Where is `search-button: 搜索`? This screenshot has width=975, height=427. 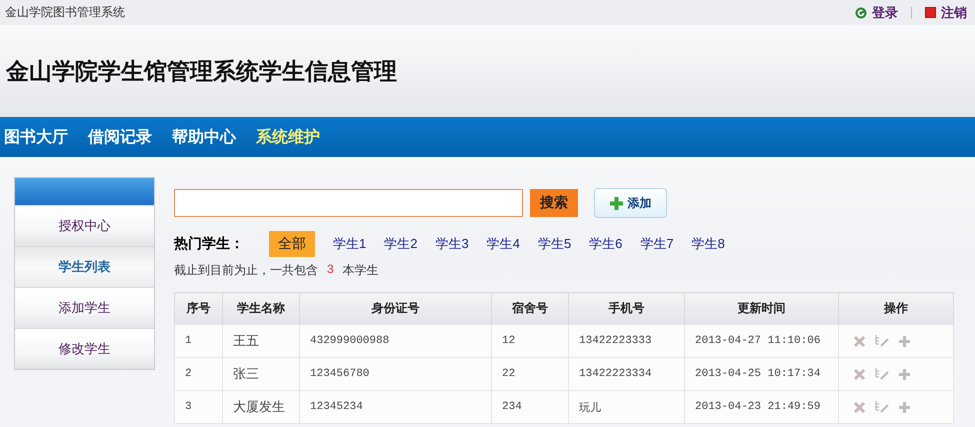 search-button: 搜索 is located at coordinates (554, 203).